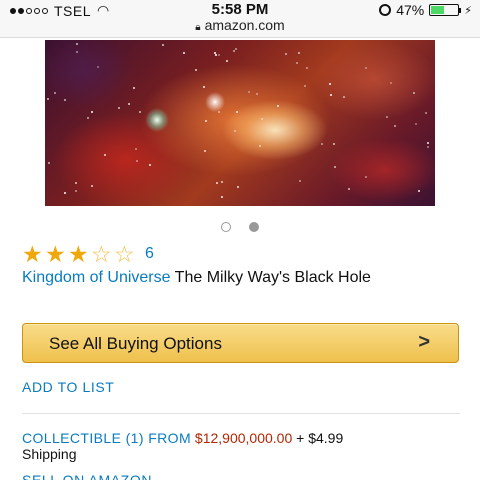 The height and width of the screenshot is (480, 480). I want to click on status-bar: TSEL ◠ 5:58 PM 🔒︎ amazon.com 47% ⚡︎, so click(240, 19).